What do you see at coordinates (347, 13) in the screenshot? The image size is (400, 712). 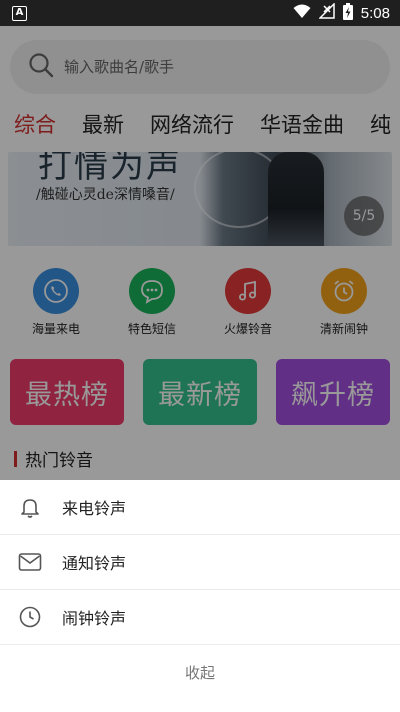 I see `battery-charging-icon` at bounding box center [347, 13].